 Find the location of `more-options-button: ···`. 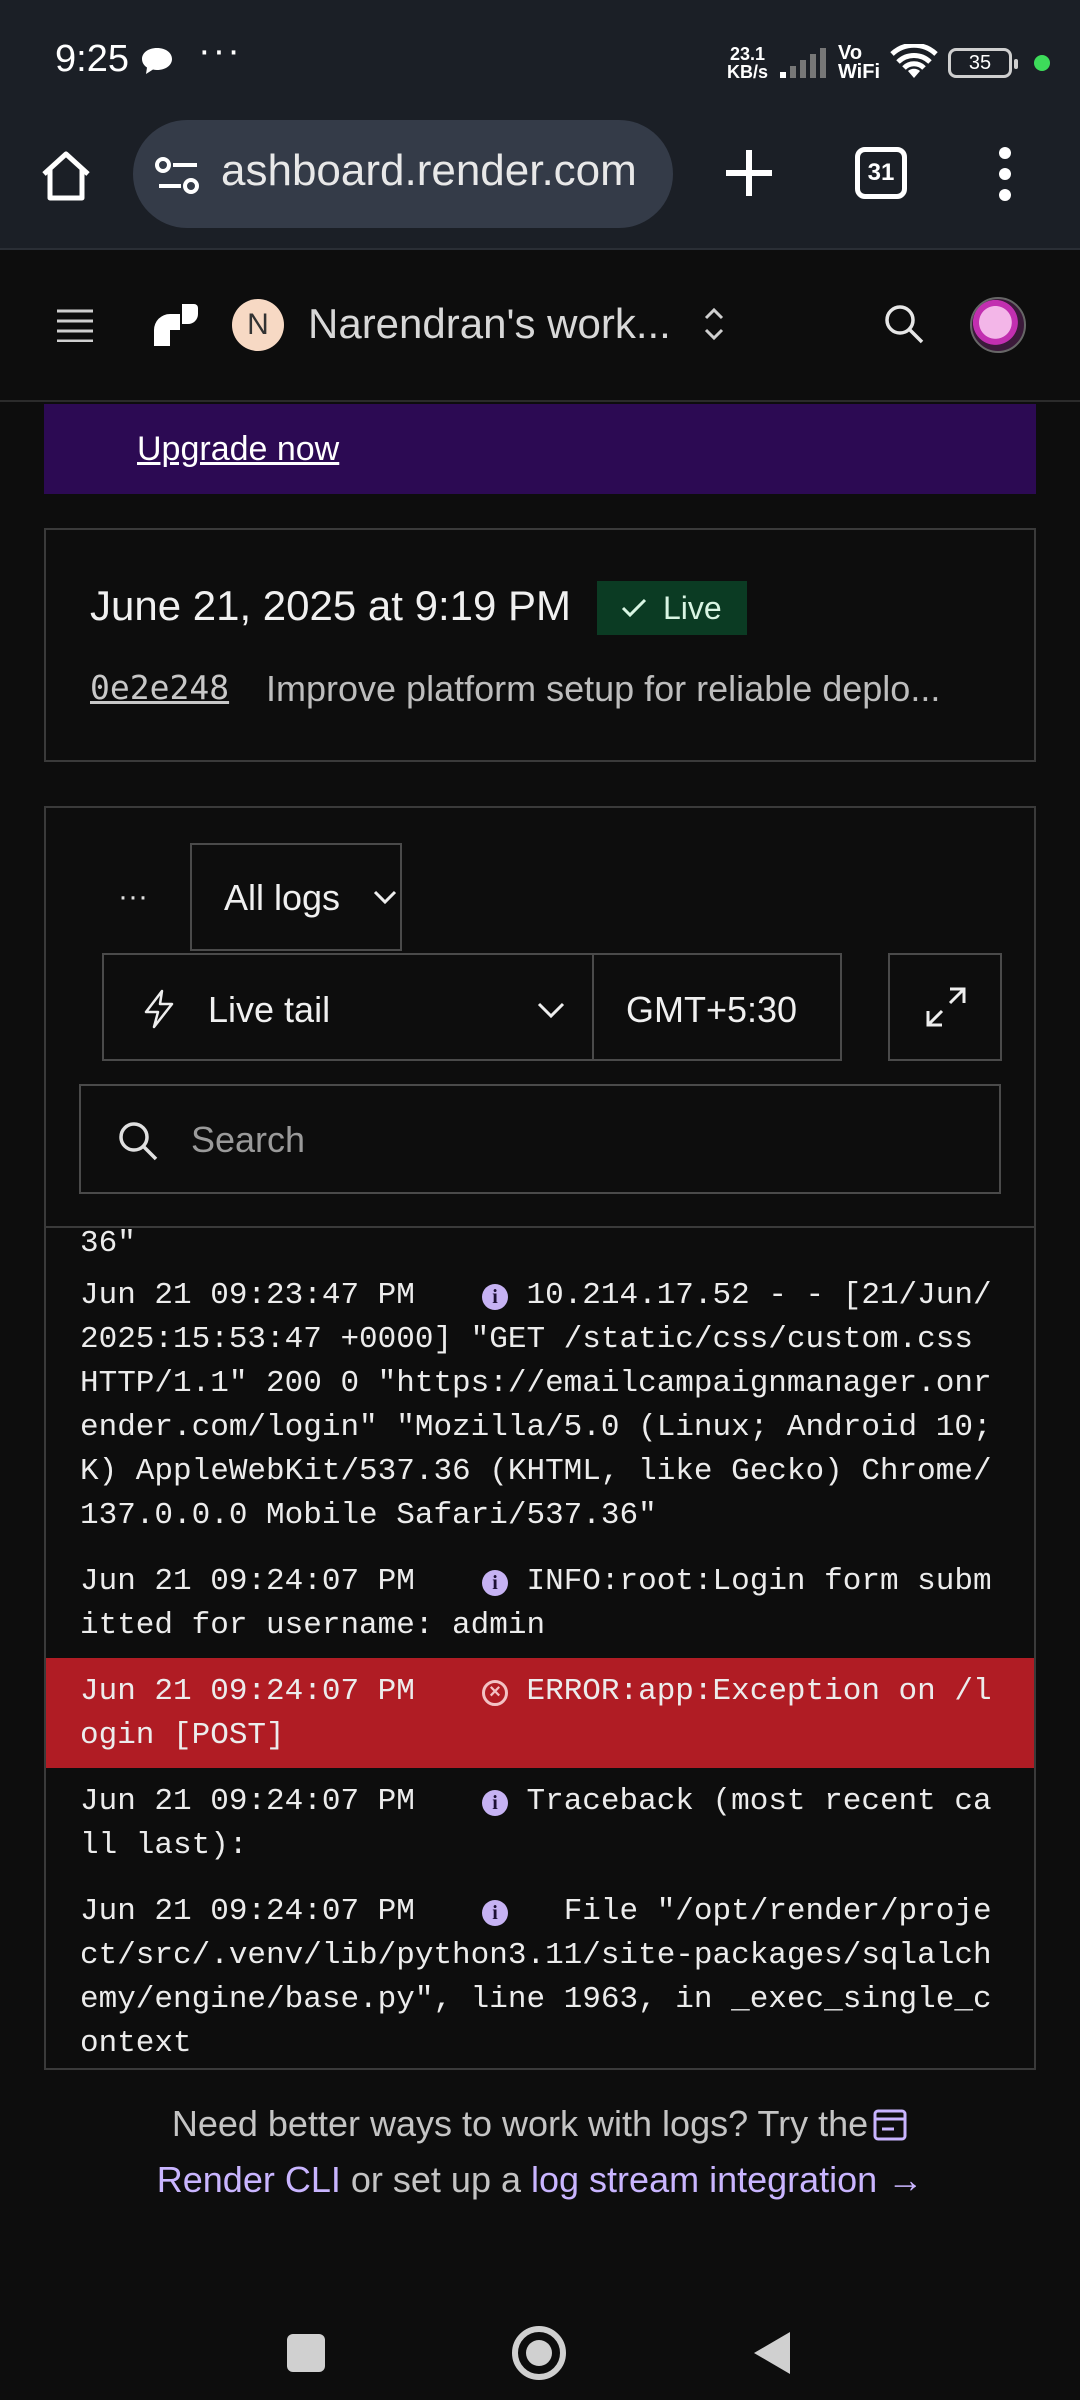

more-options-button: ··· is located at coordinates (133, 897).